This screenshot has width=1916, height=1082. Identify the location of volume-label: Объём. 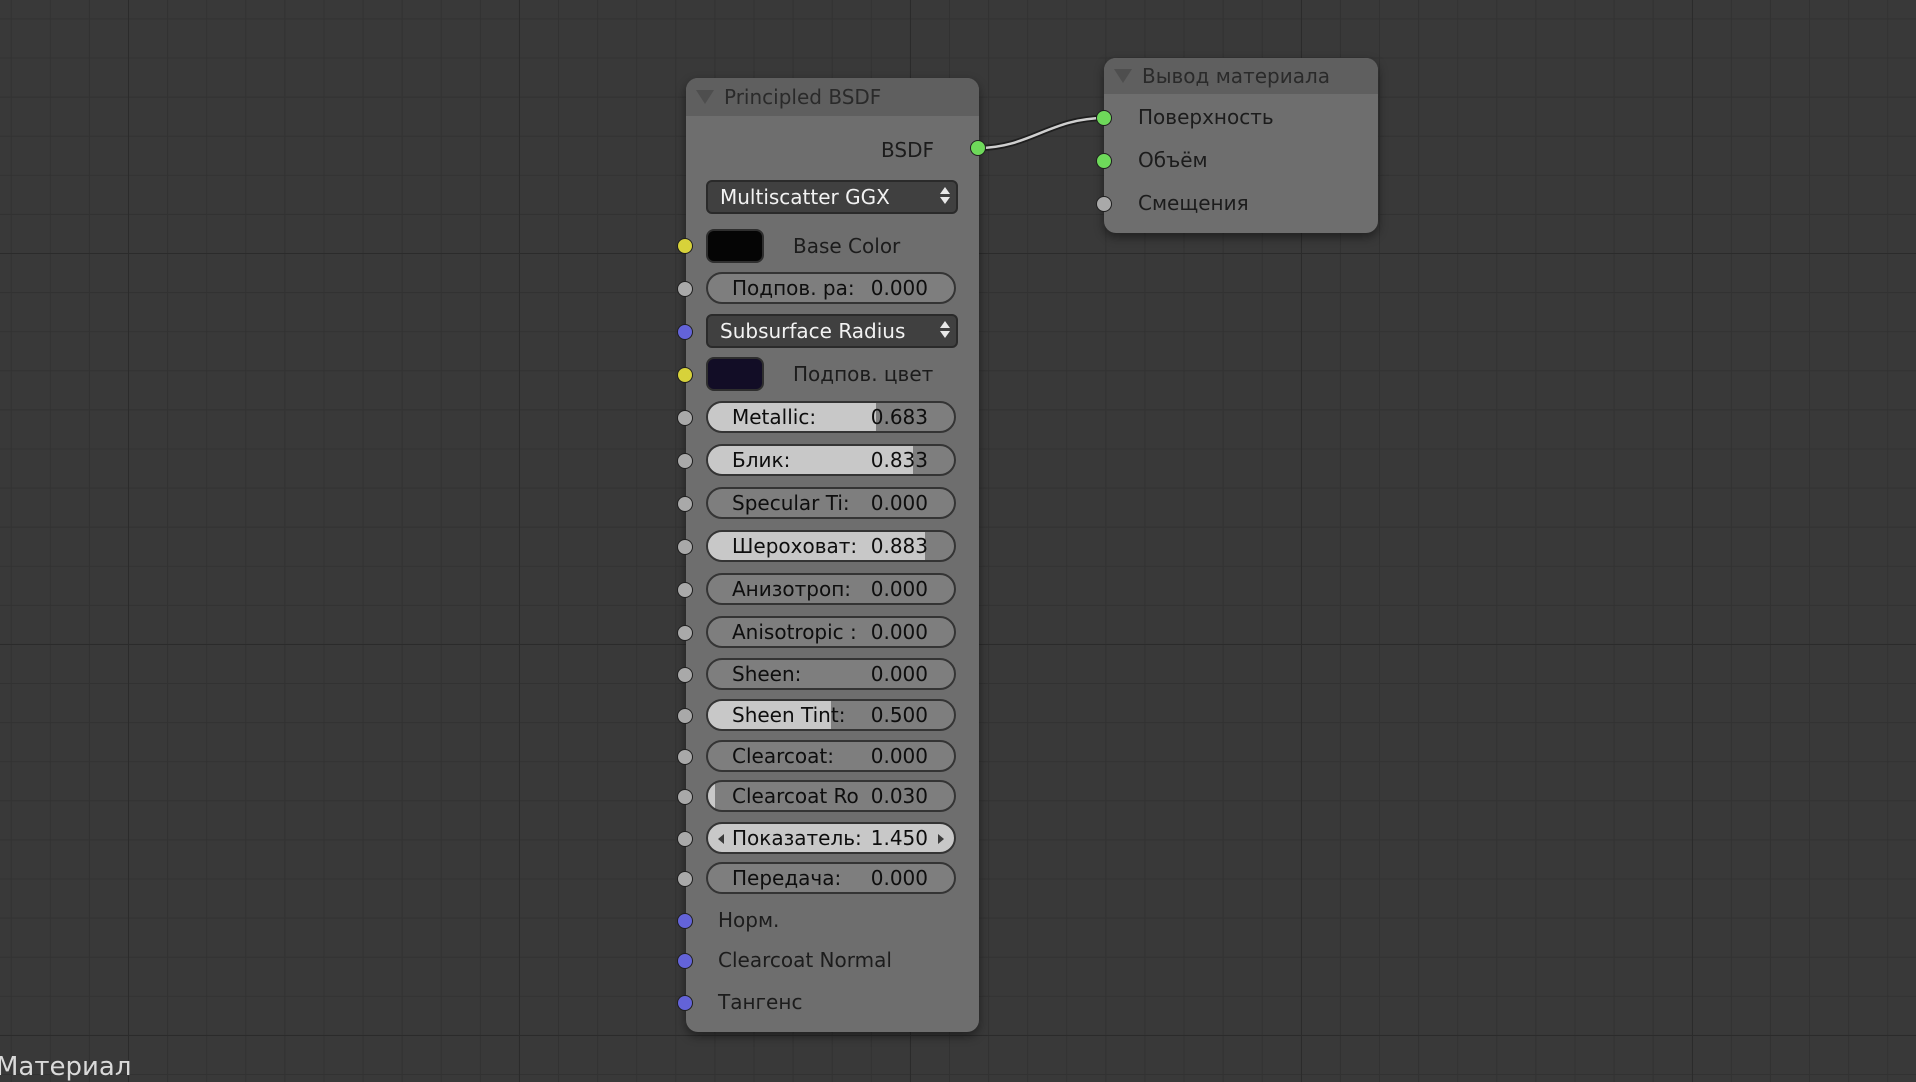
(1173, 160).